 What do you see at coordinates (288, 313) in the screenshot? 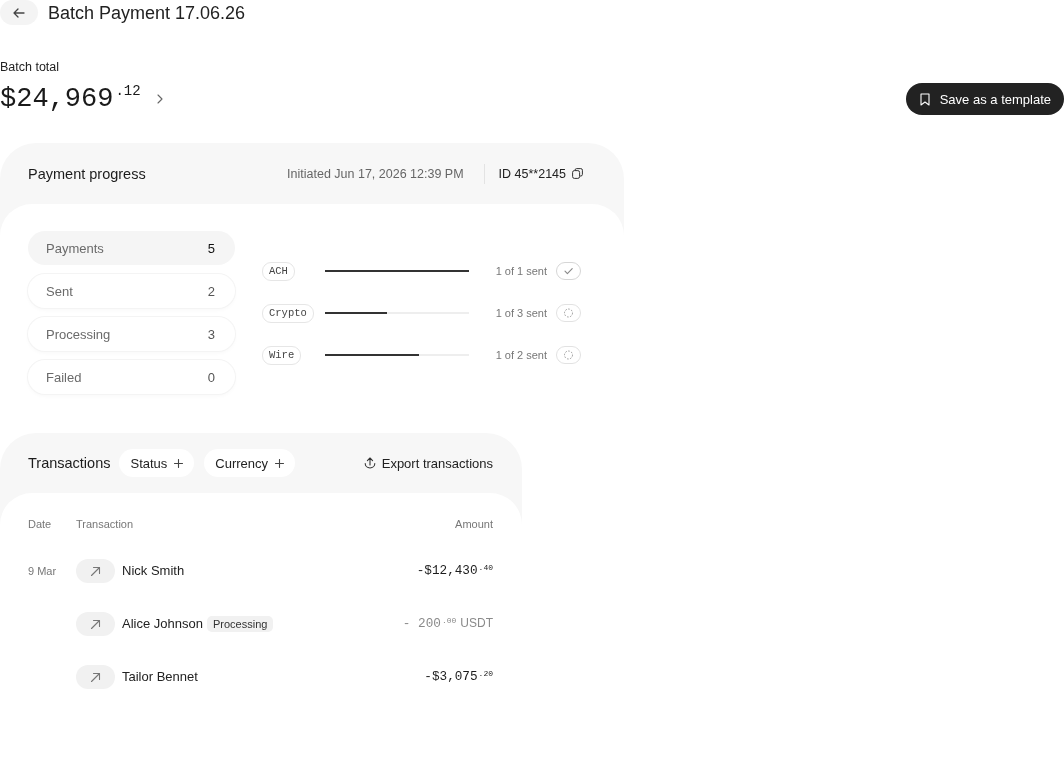
I see `rail-tag: Crypto` at bounding box center [288, 313].